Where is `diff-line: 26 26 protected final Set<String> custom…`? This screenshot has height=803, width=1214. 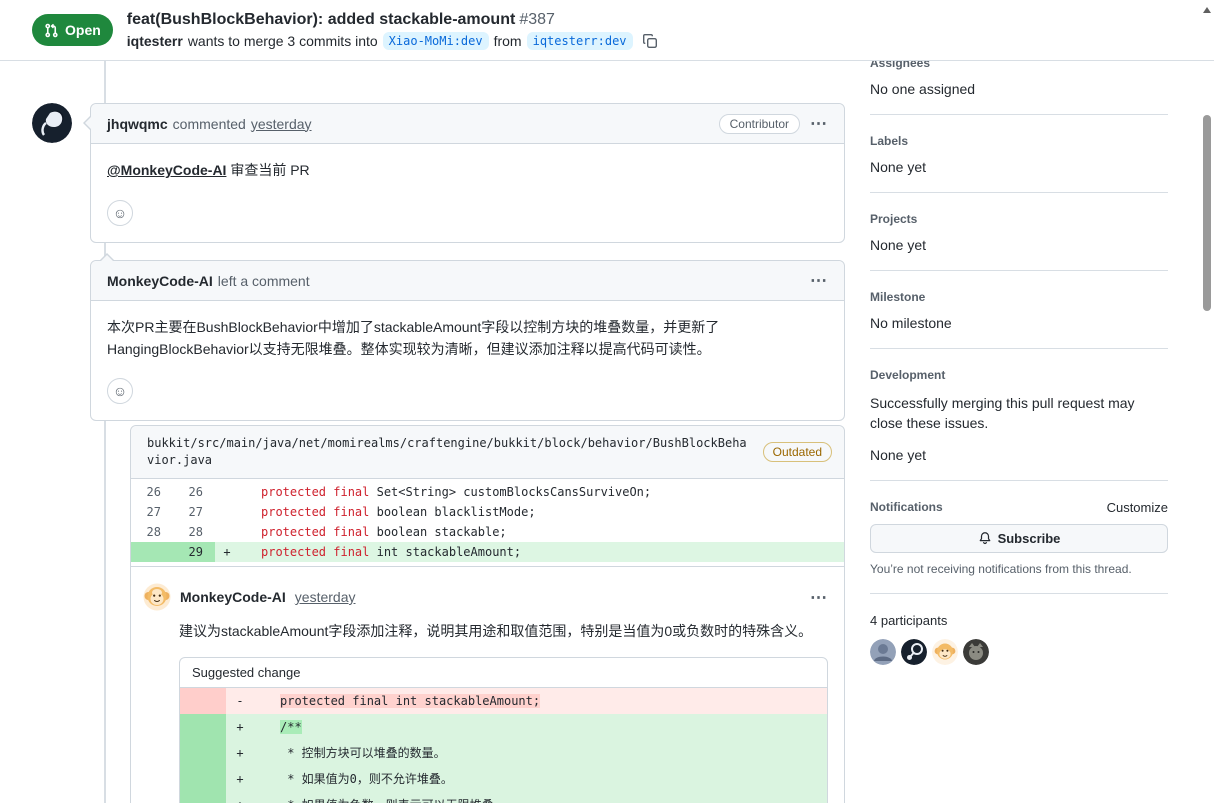
diff-line: 26 26 protected final Set<String> custom… is located at coordinates (487, 492).